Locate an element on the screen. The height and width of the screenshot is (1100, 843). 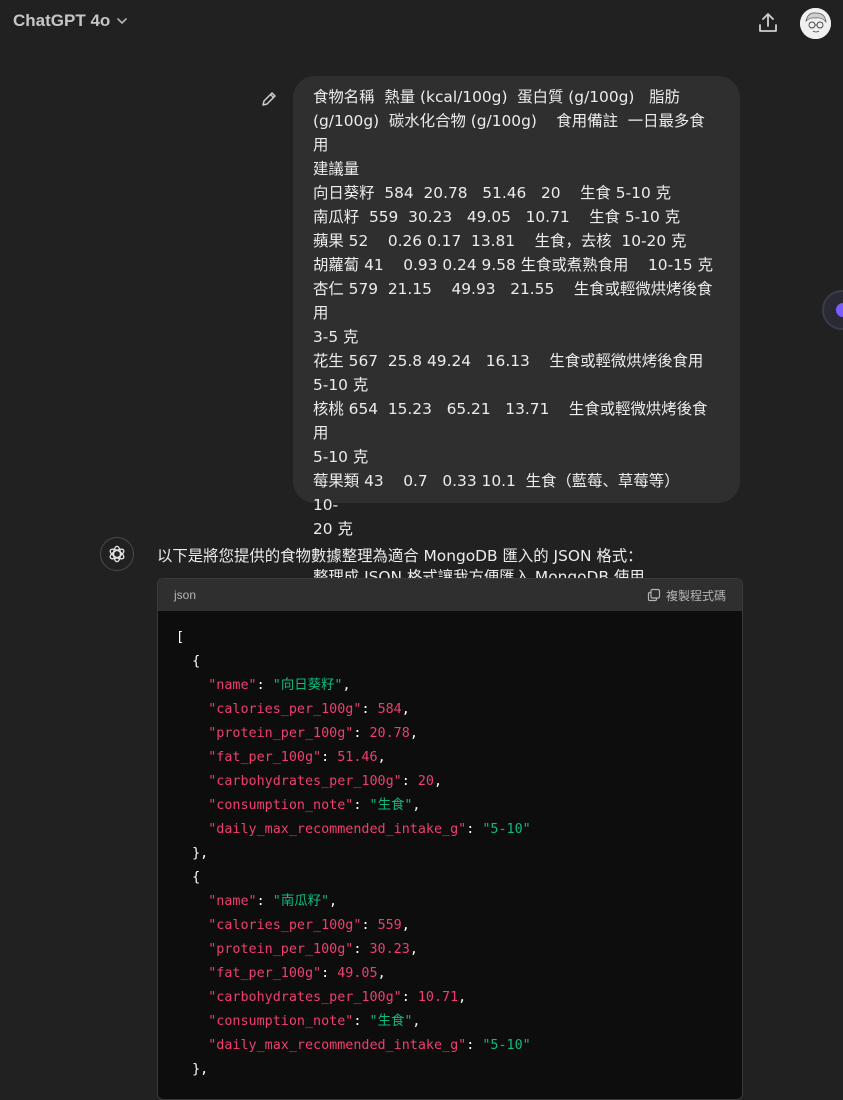
code-block-header: json 複製程式碼 is located at coordinates (450, 595).